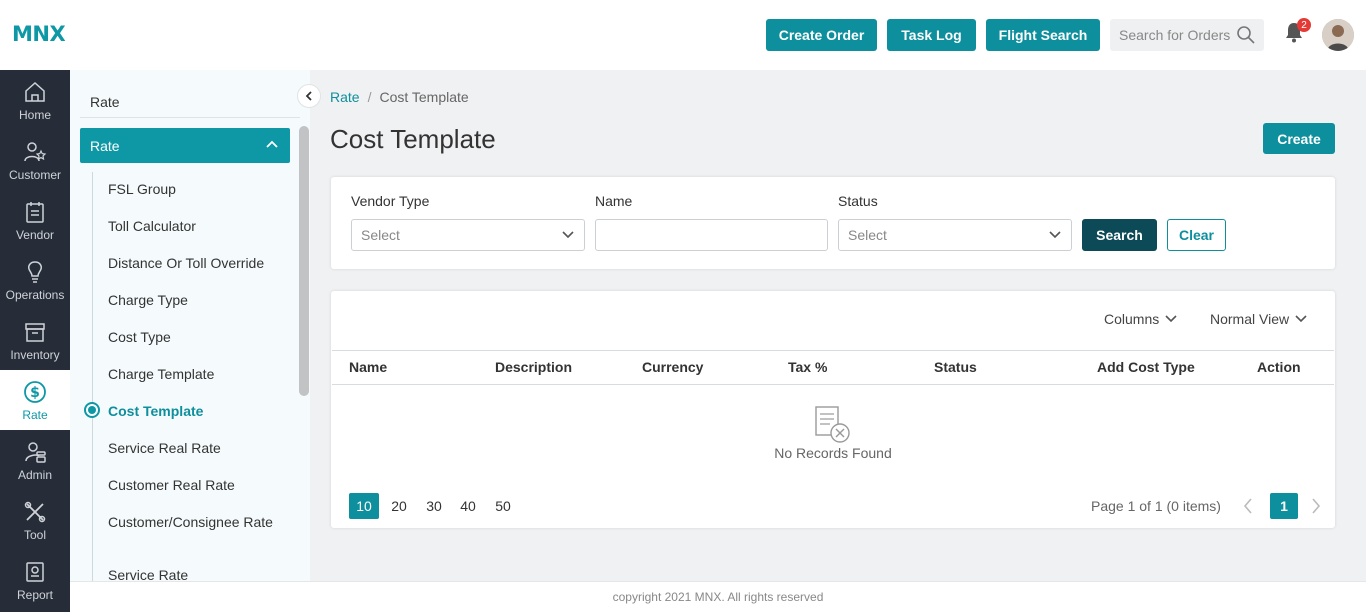 This screenshot has width=1366, height=612. What do you see at coordinates (1246, 35) in the screenshot?
I see `search-icon` at bounding box center [1246, 35].